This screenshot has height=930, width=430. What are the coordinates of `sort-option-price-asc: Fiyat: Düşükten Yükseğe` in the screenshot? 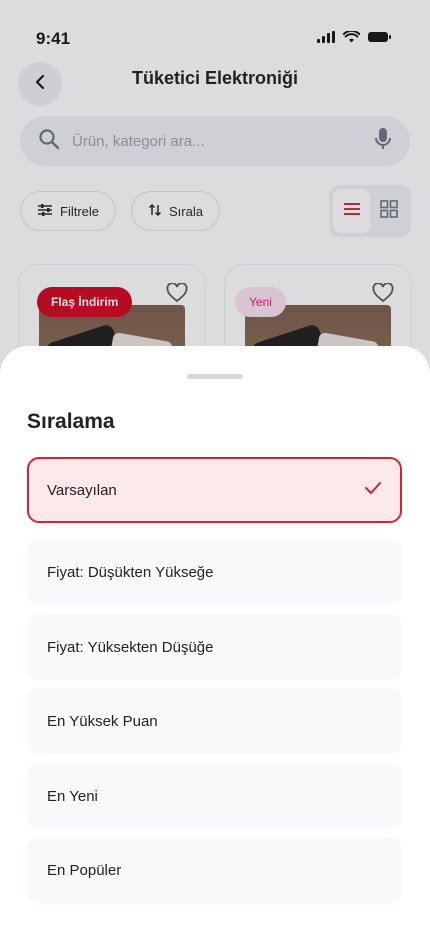 It's located at (214, 572).